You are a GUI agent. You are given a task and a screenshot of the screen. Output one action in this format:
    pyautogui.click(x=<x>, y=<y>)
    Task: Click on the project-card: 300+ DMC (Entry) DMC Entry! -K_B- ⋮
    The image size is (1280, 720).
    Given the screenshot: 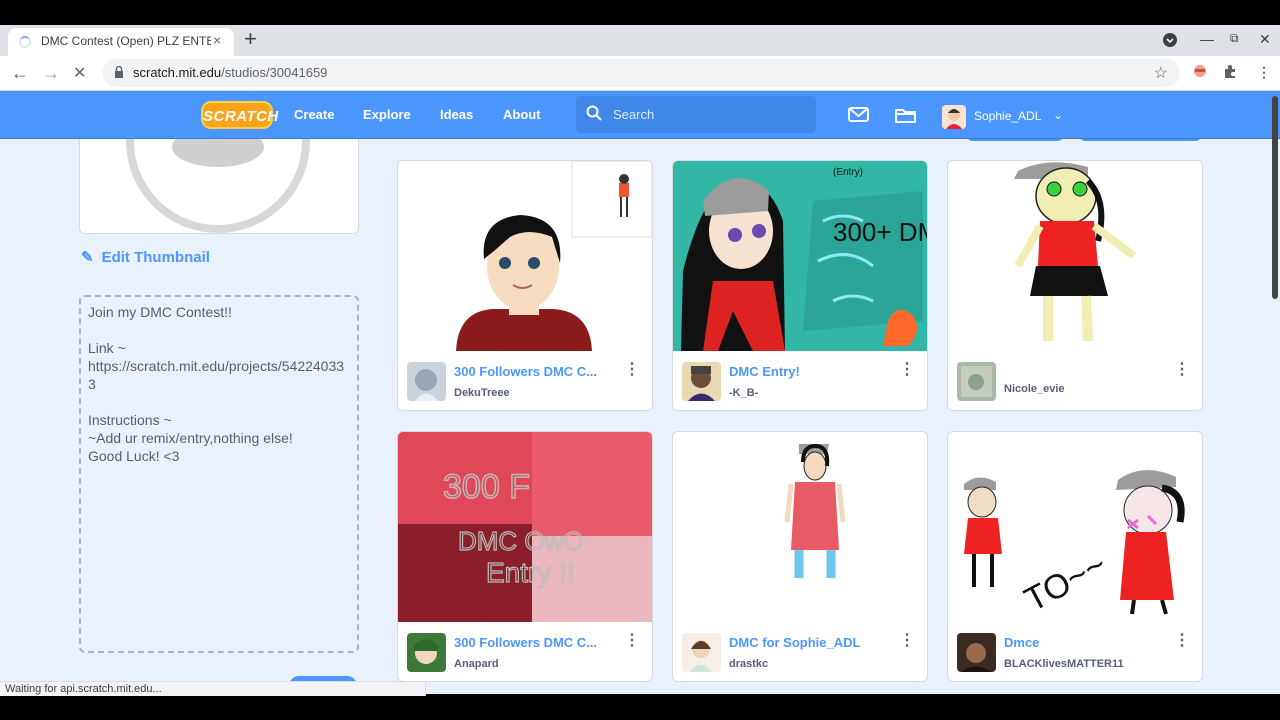 What is the action you would take?
    pyautogui.click(x=800, y=285)
    